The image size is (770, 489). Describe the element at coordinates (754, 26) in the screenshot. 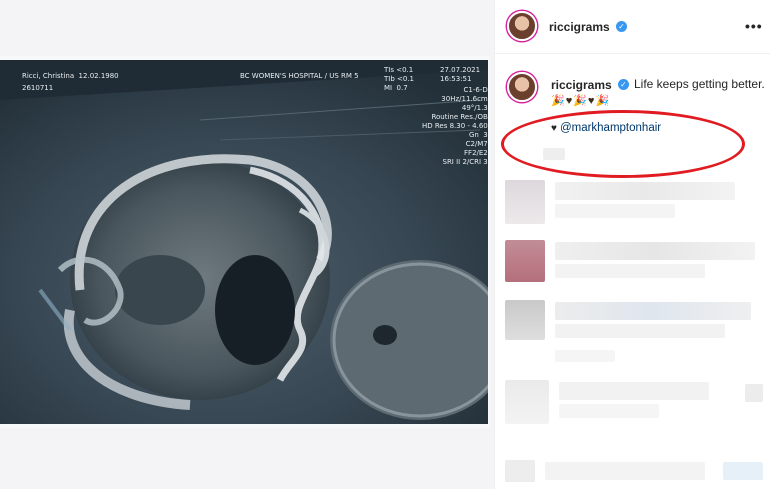

I see `more-options-icon: •••` at that location.